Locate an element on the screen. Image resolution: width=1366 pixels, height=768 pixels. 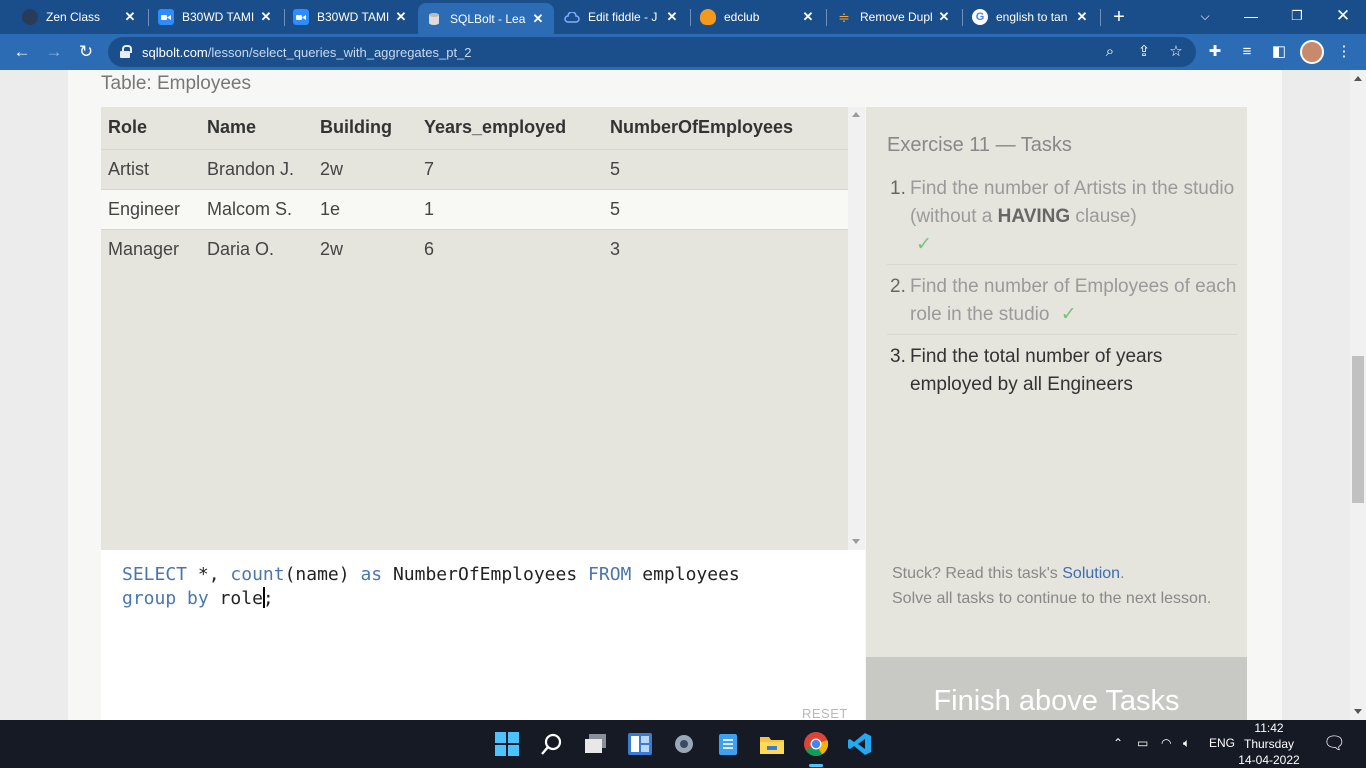
sql-text: NumberOfEmployees is located at coordinates (485, 574).